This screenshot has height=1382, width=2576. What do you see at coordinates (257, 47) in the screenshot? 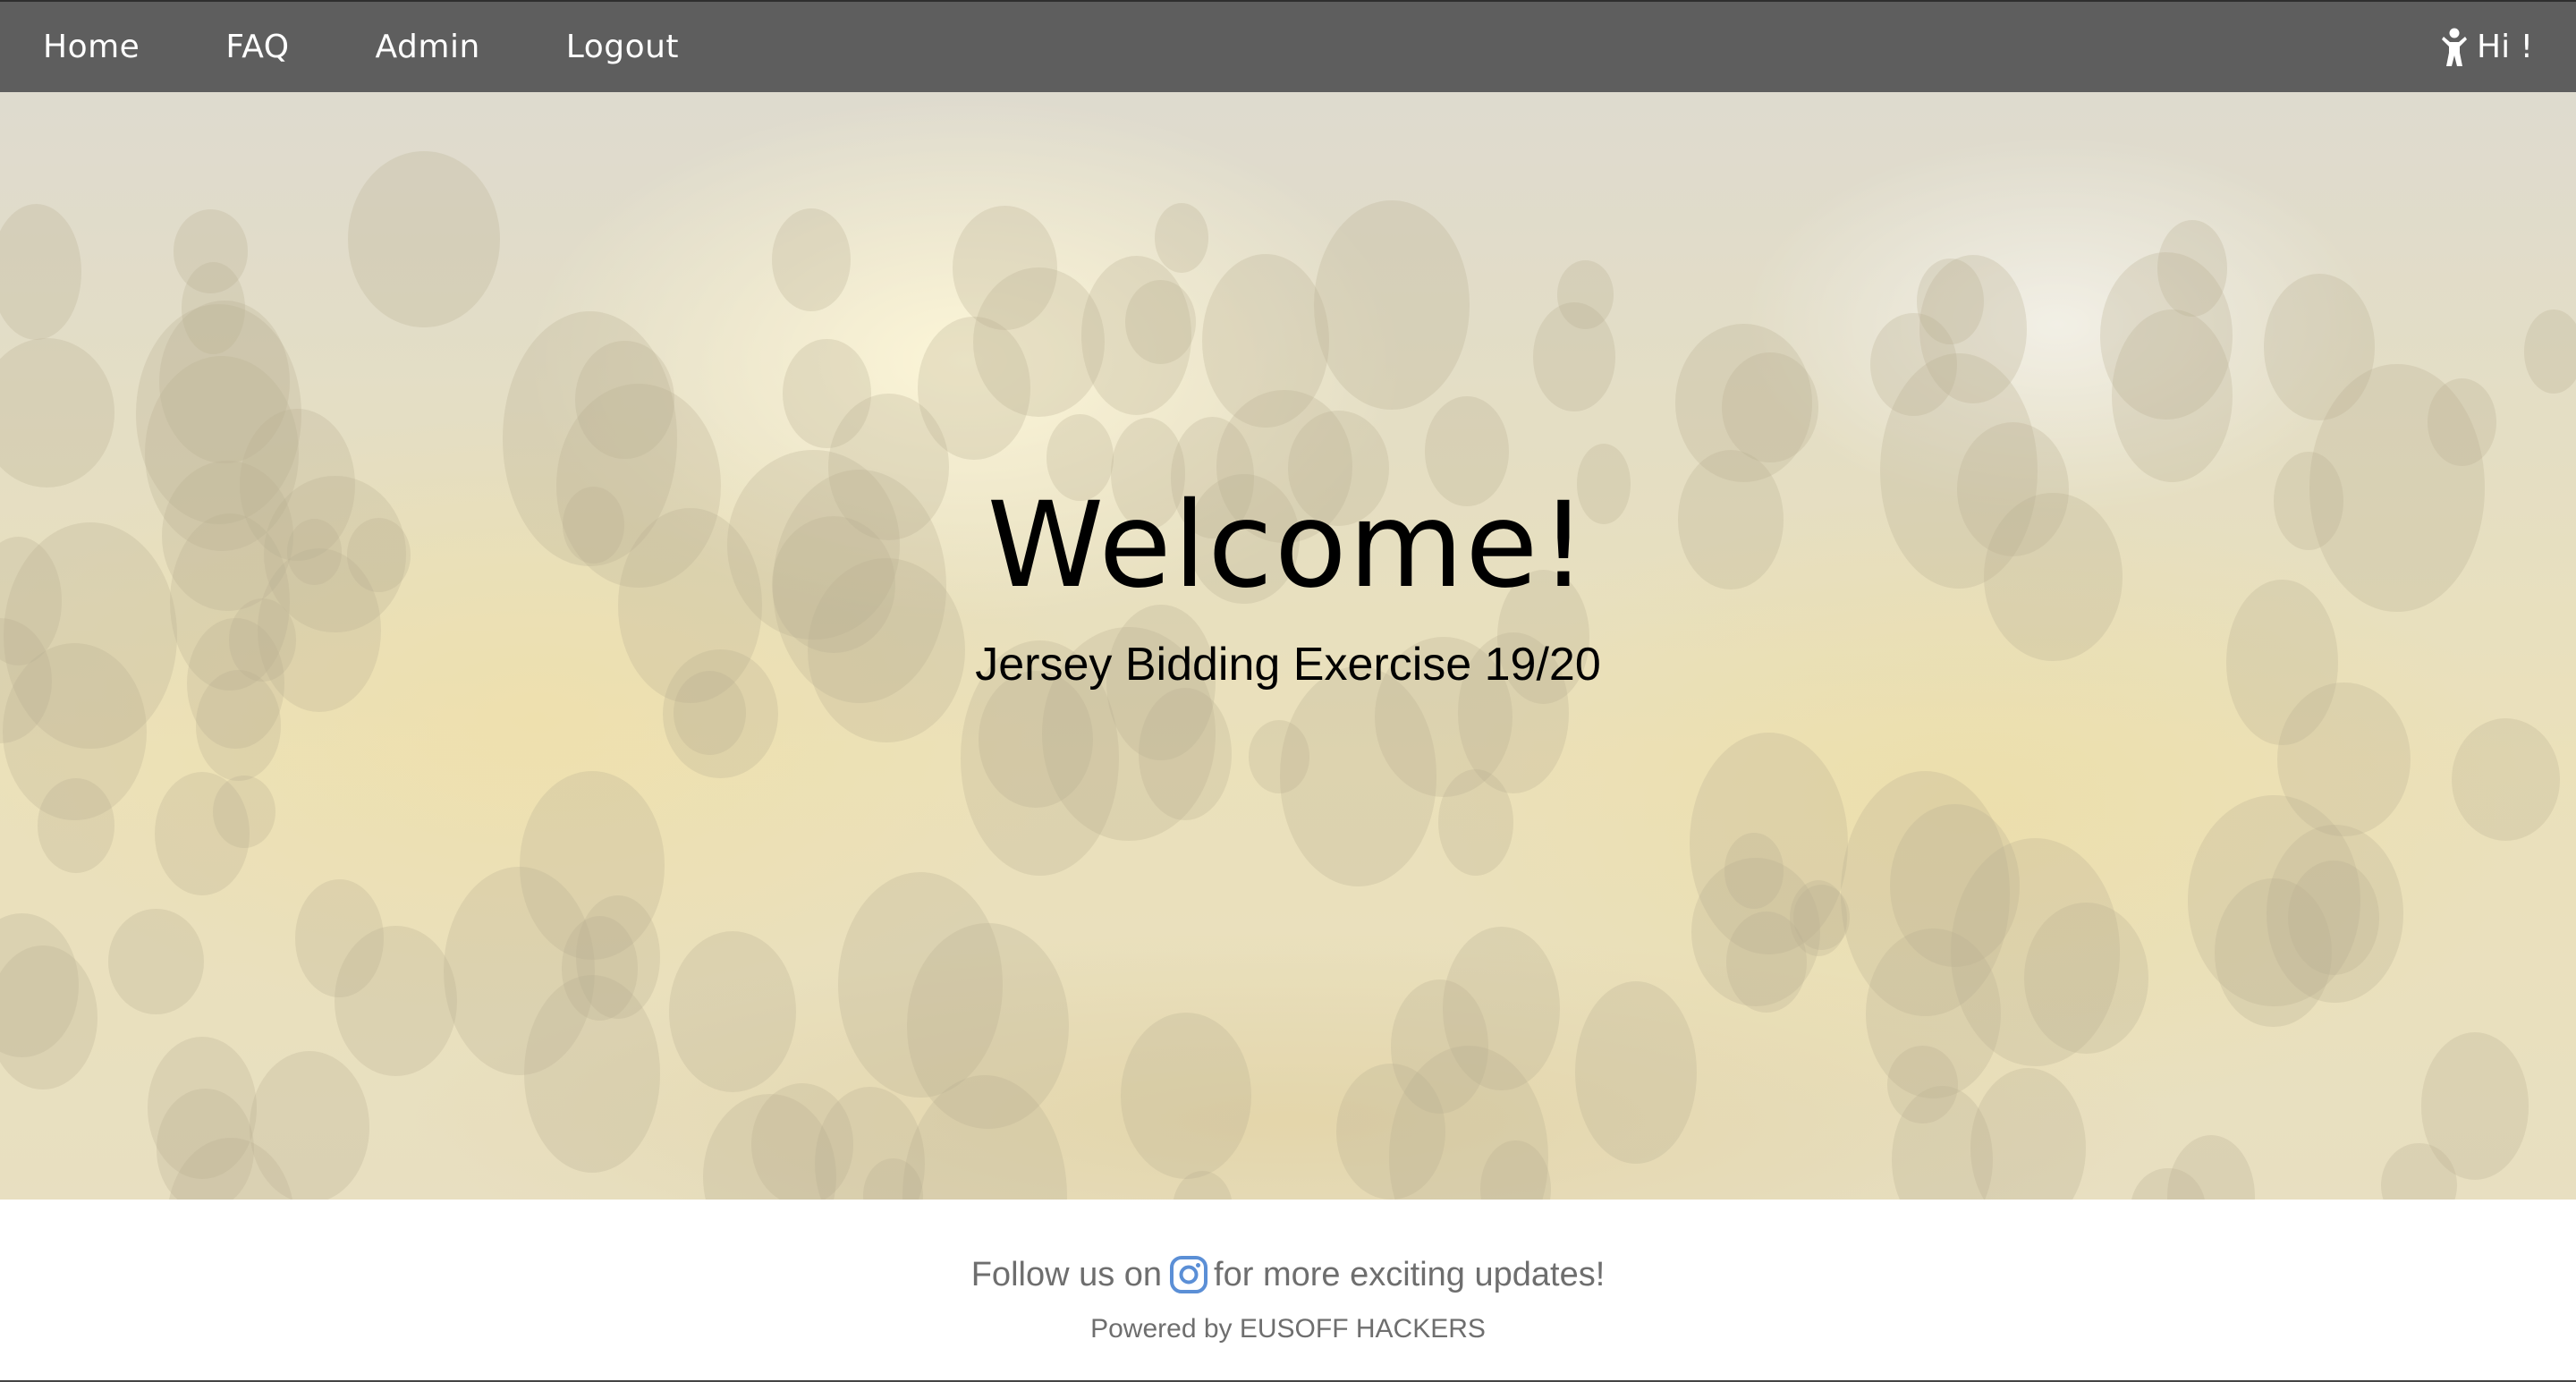
I see `nav-link-faq: FAQ` at bounding box center [257, 47].